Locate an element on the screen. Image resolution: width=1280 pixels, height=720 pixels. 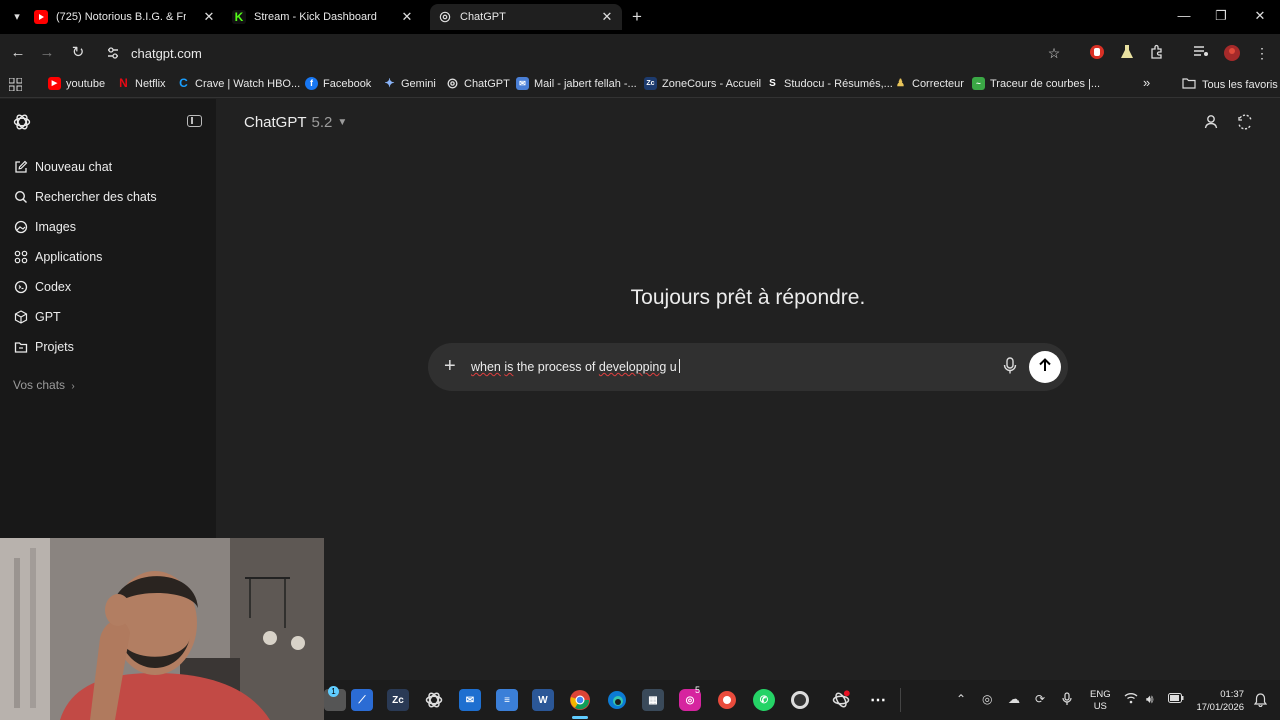
toggle-sidebar-icon is located at coordinates (194, 121).